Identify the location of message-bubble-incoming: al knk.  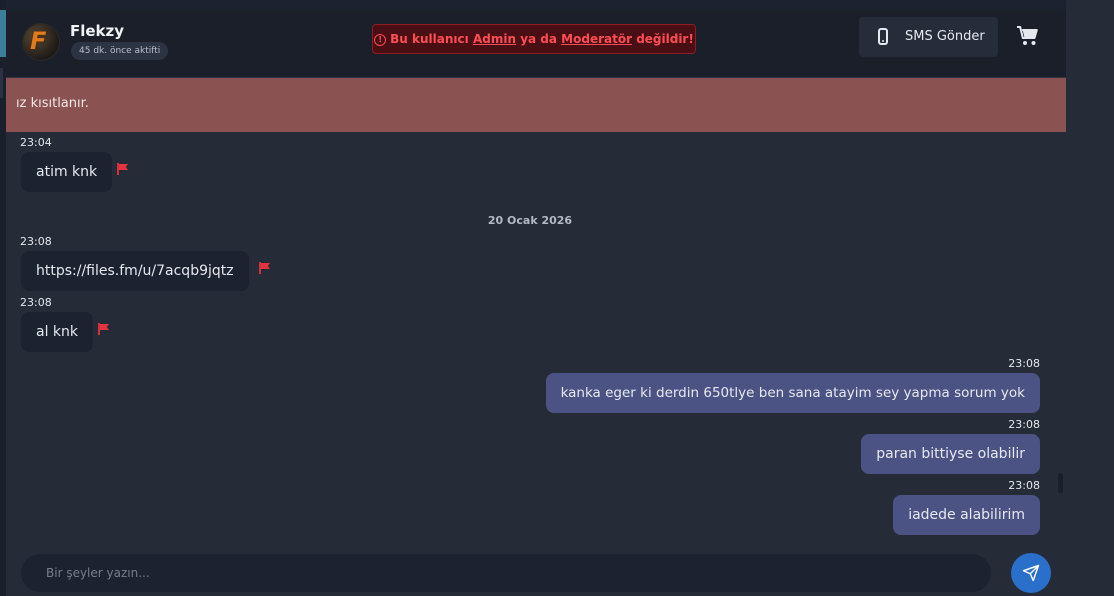
(57, 332).